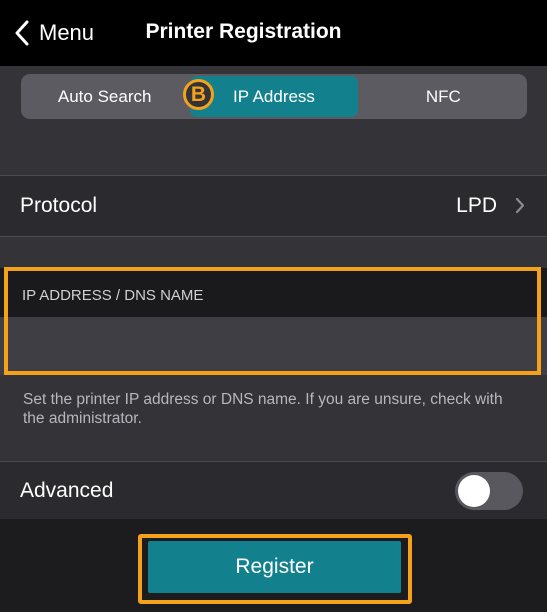 This screenshot has height=612, width=547. I want to click on protocol-value: LPD, so click(476, 205).